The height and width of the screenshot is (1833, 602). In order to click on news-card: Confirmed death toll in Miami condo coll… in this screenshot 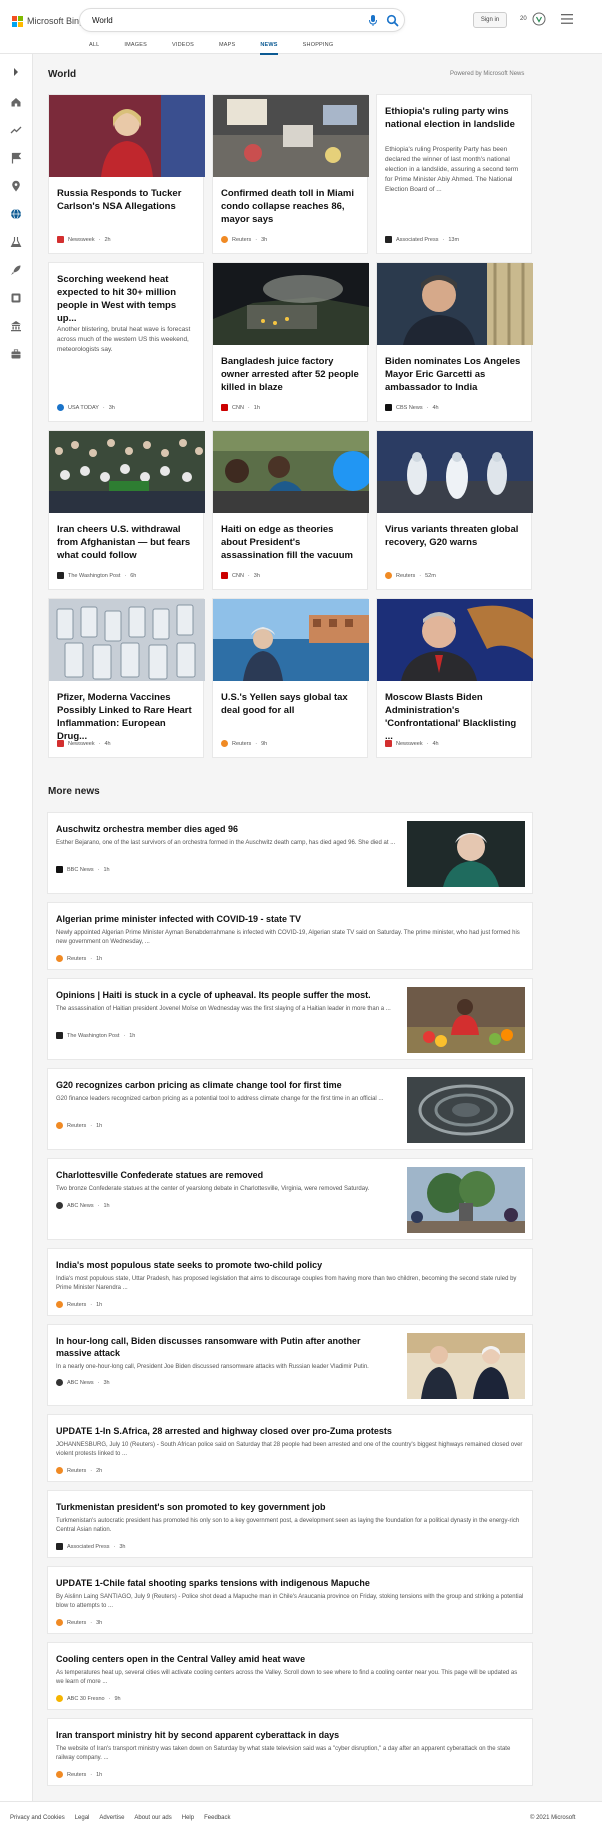, I will do `click(290, 174)`.